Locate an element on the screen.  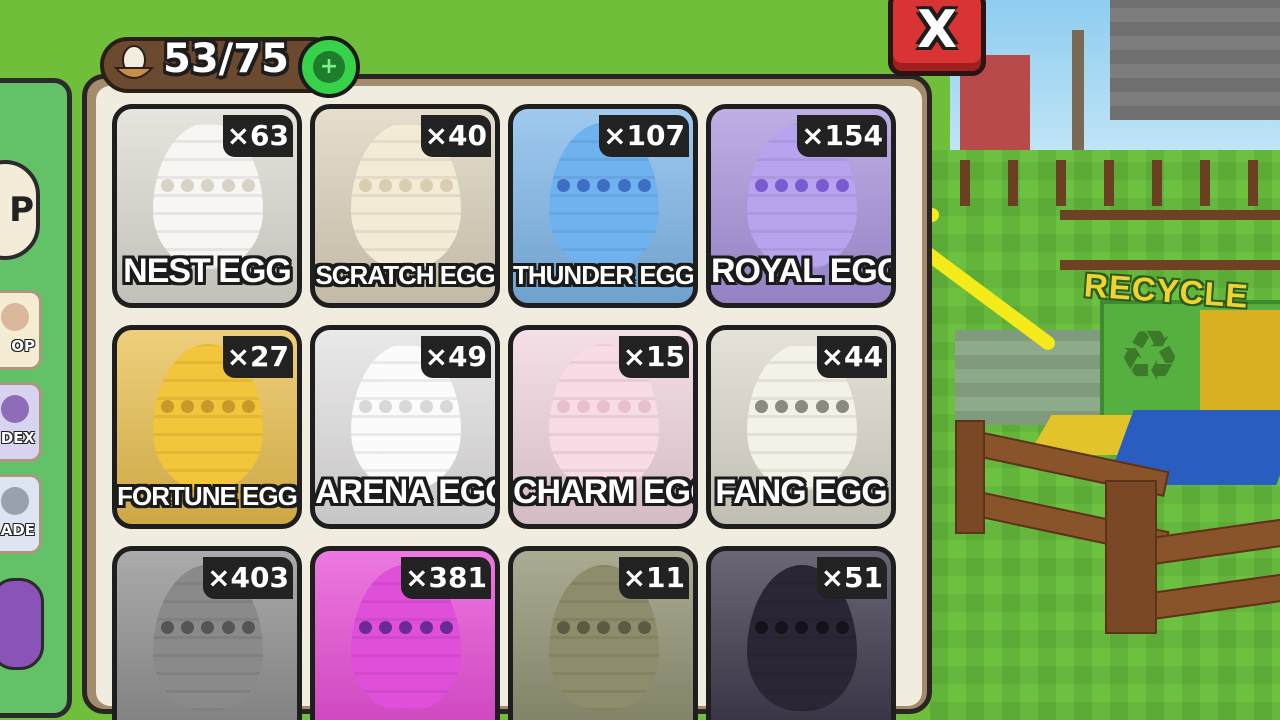
add-capacity-button: + is located at coordinates (329, 67).